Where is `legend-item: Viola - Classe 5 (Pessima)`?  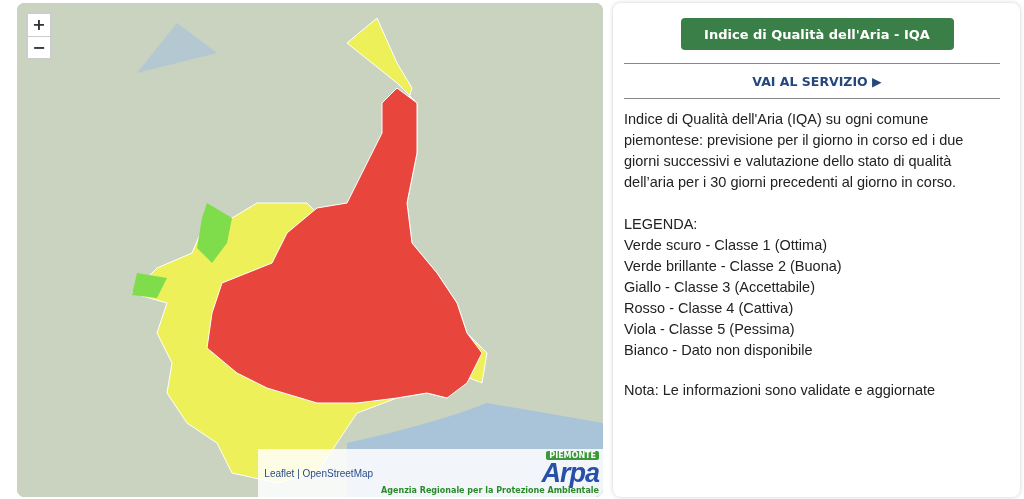
legend-item: Viola - Classe 5 (Pessima) is located at coordinates (710, 329).